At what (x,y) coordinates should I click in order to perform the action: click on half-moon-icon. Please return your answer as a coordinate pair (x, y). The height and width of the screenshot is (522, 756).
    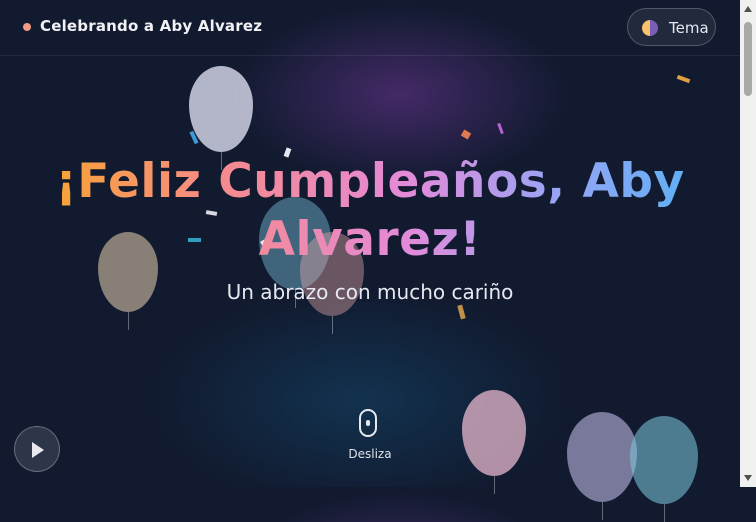
    Looking at the image, I should click on (650, 28).